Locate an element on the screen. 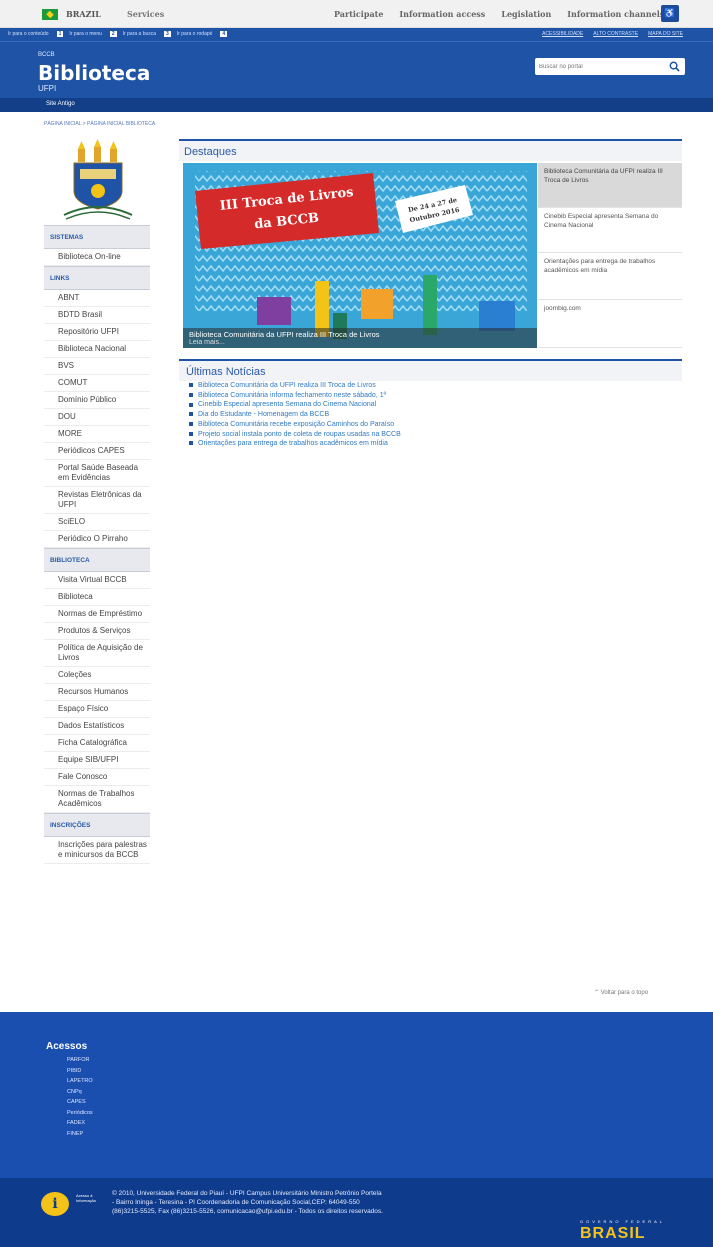 This screenshot has width=713, height=1247. search-input is located at coordinates (598, 66).